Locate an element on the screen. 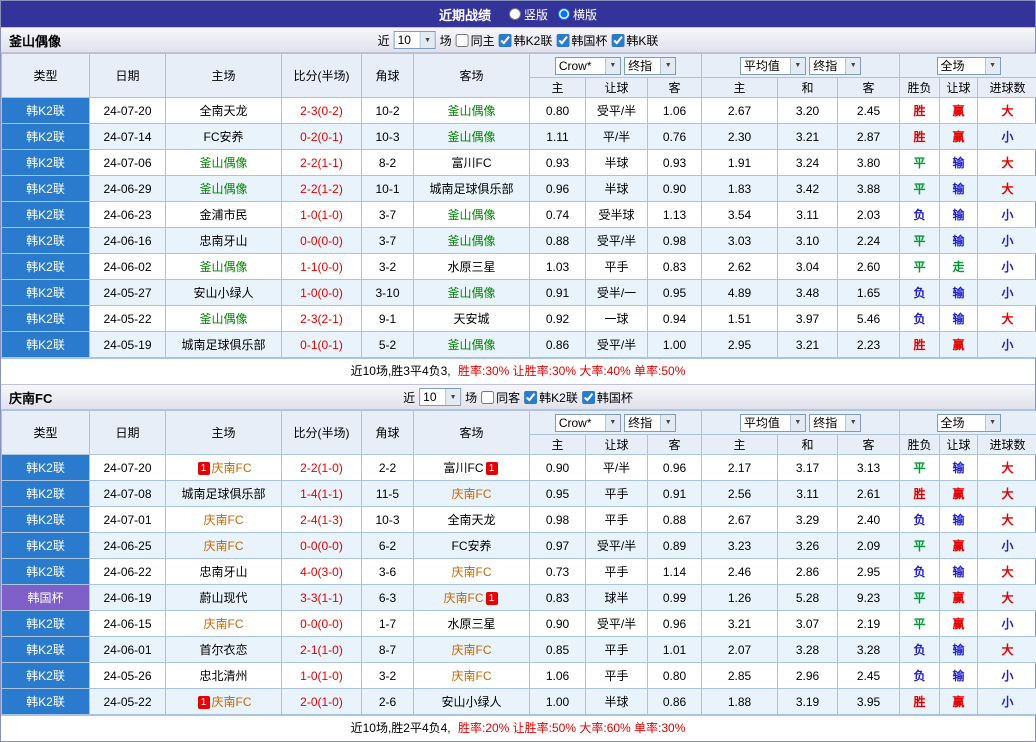  home-team-name: FC安养 is located at coordinates (224, 137).